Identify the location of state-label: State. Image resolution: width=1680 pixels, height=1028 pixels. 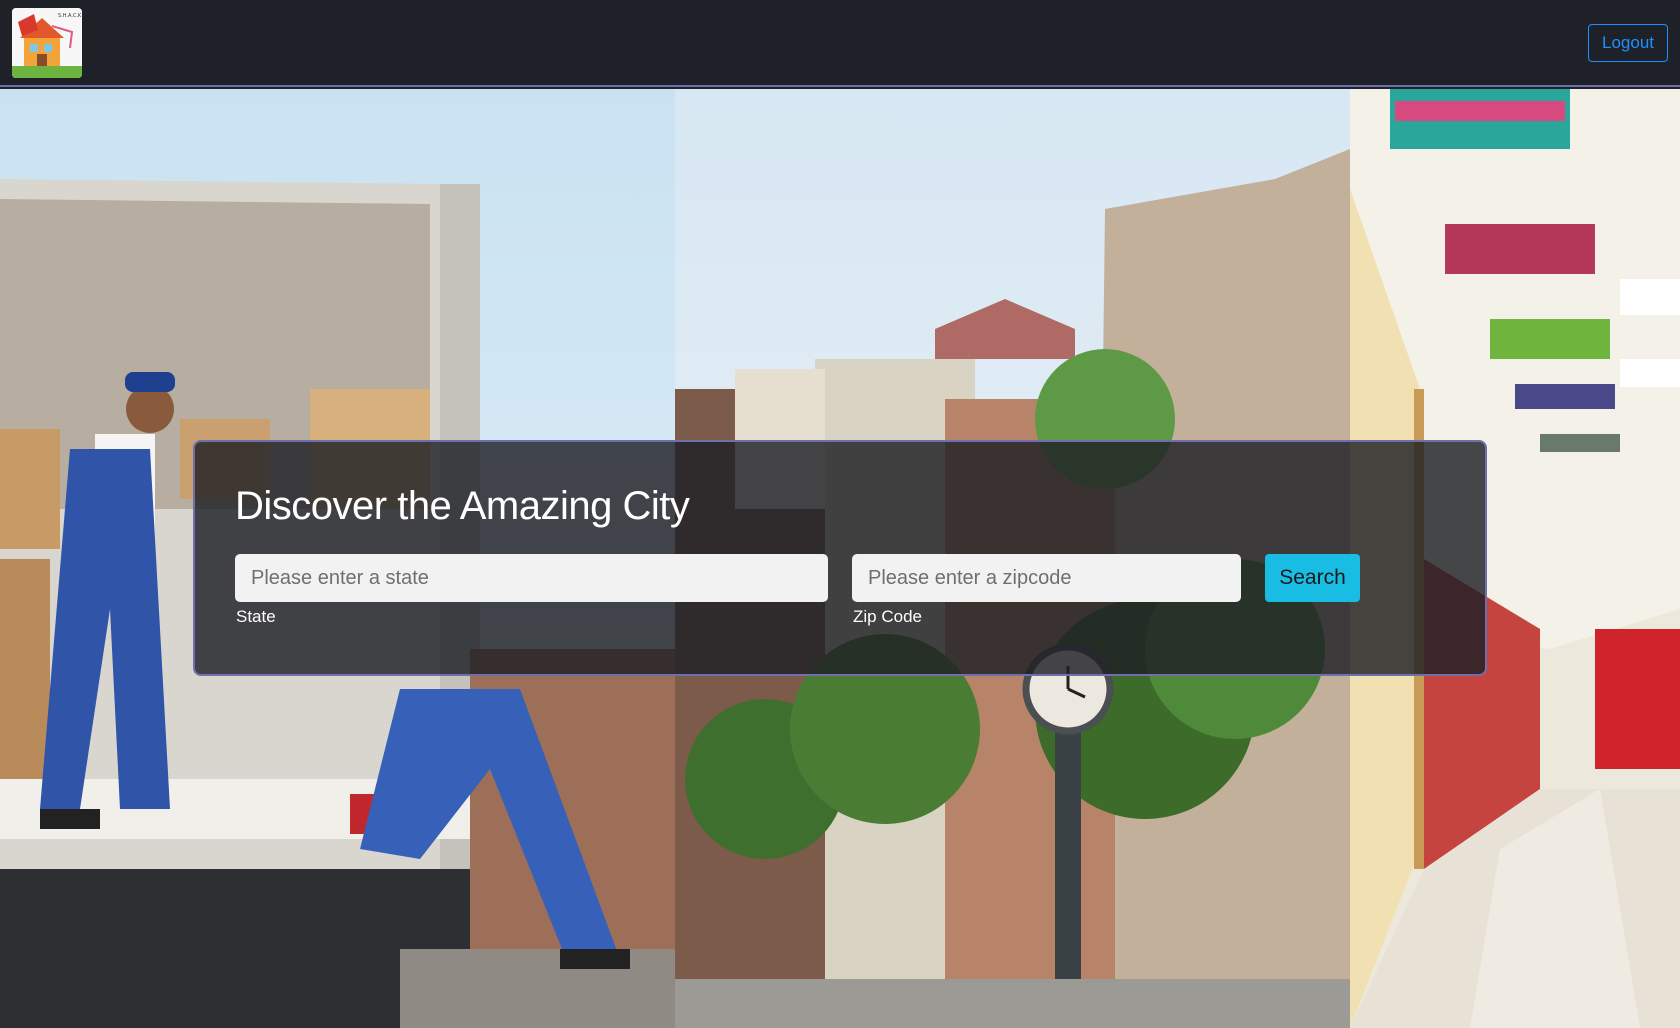
(256, 616).